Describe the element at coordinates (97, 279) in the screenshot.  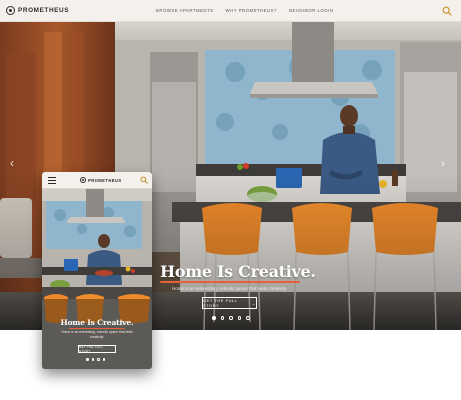
I see `mobile-hero-photo` at that location.